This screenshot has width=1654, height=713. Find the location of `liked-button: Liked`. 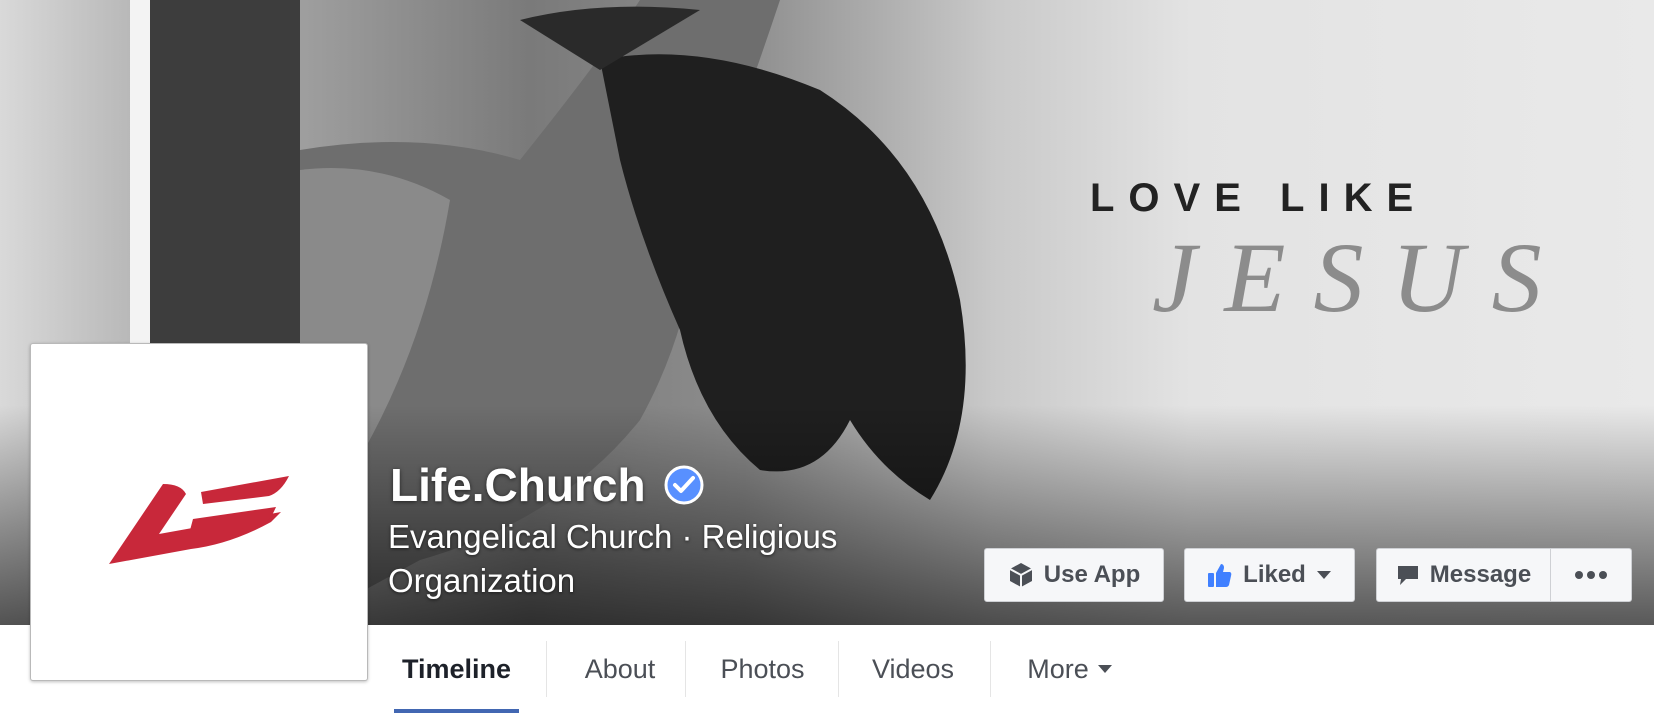

liked-button: Liked is located at coordinates (1269, 575).